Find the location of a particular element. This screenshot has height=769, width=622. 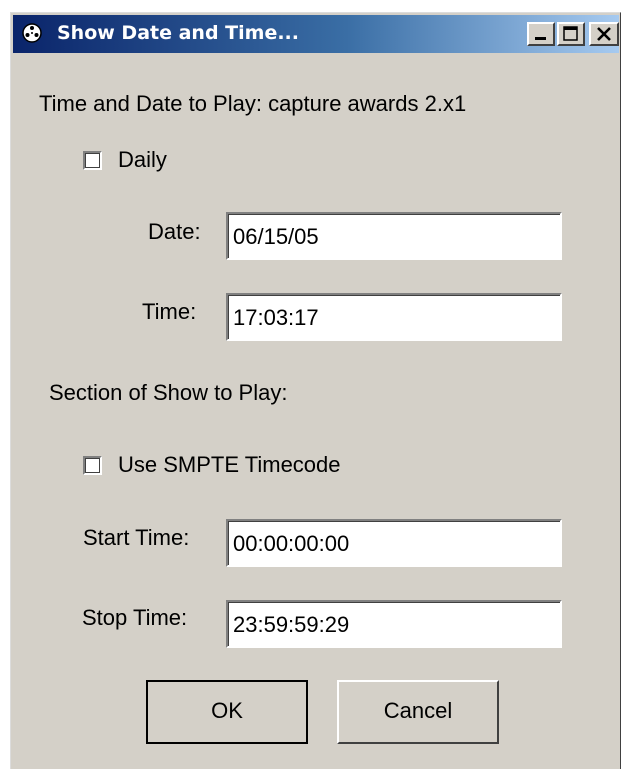

close-button is located at coordinates (604, 34).